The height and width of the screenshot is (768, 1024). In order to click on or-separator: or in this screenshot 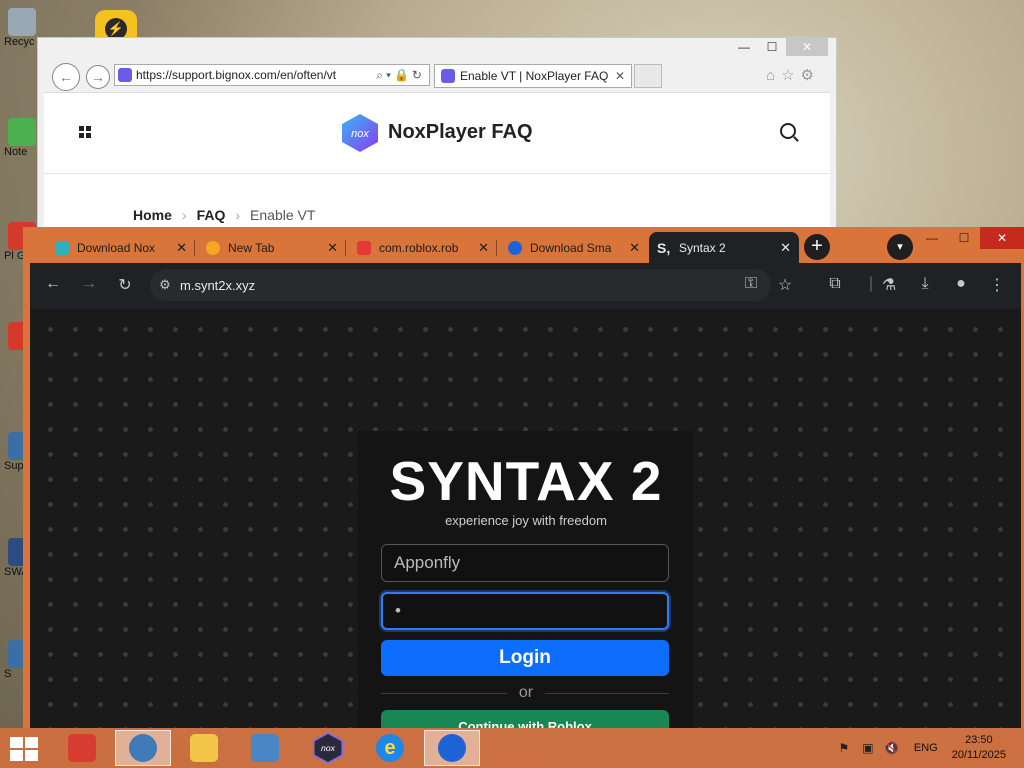, I will do `click(526, 693)`.